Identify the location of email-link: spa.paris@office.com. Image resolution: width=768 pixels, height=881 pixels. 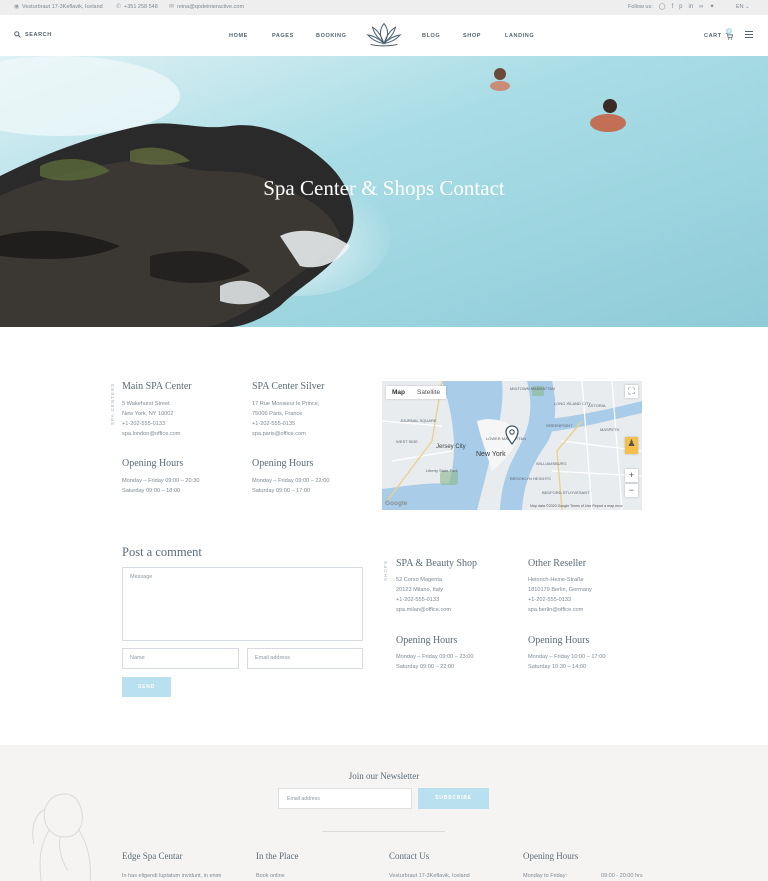
(285, 434).